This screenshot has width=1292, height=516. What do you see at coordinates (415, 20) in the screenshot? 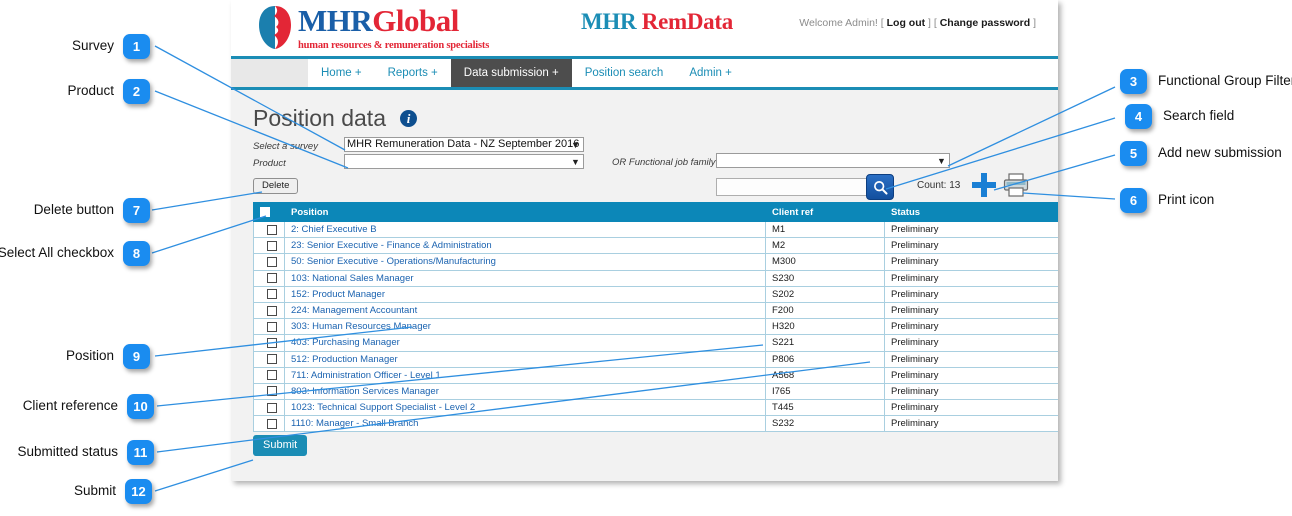
I see `logo-global: Global` at bounding box center [415, 20].